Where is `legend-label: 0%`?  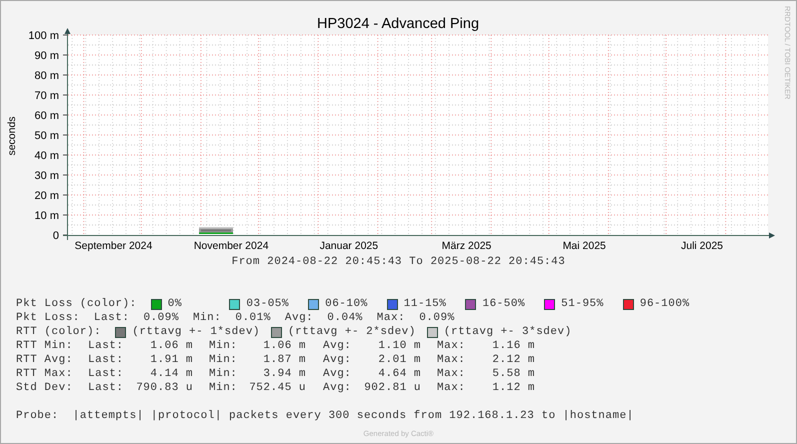
legend-label: 0% is located at coordinates (175, 304).